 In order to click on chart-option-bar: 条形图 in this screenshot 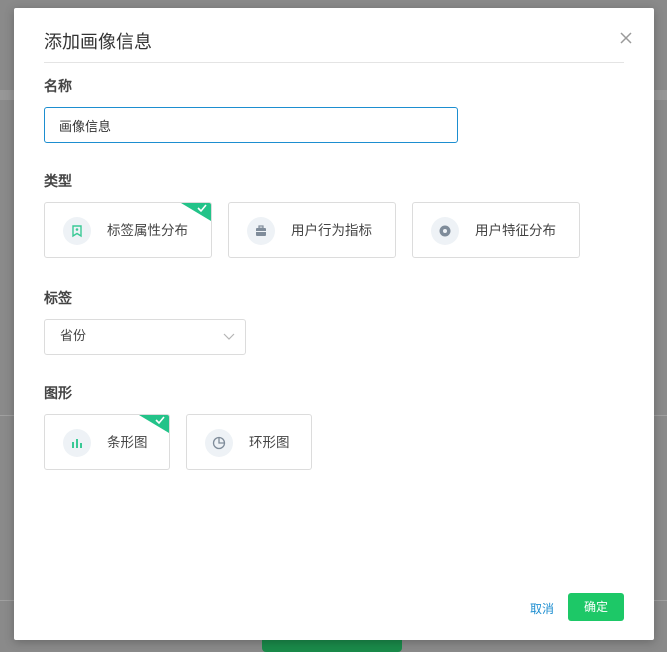, I will do `click(107, 442)`.